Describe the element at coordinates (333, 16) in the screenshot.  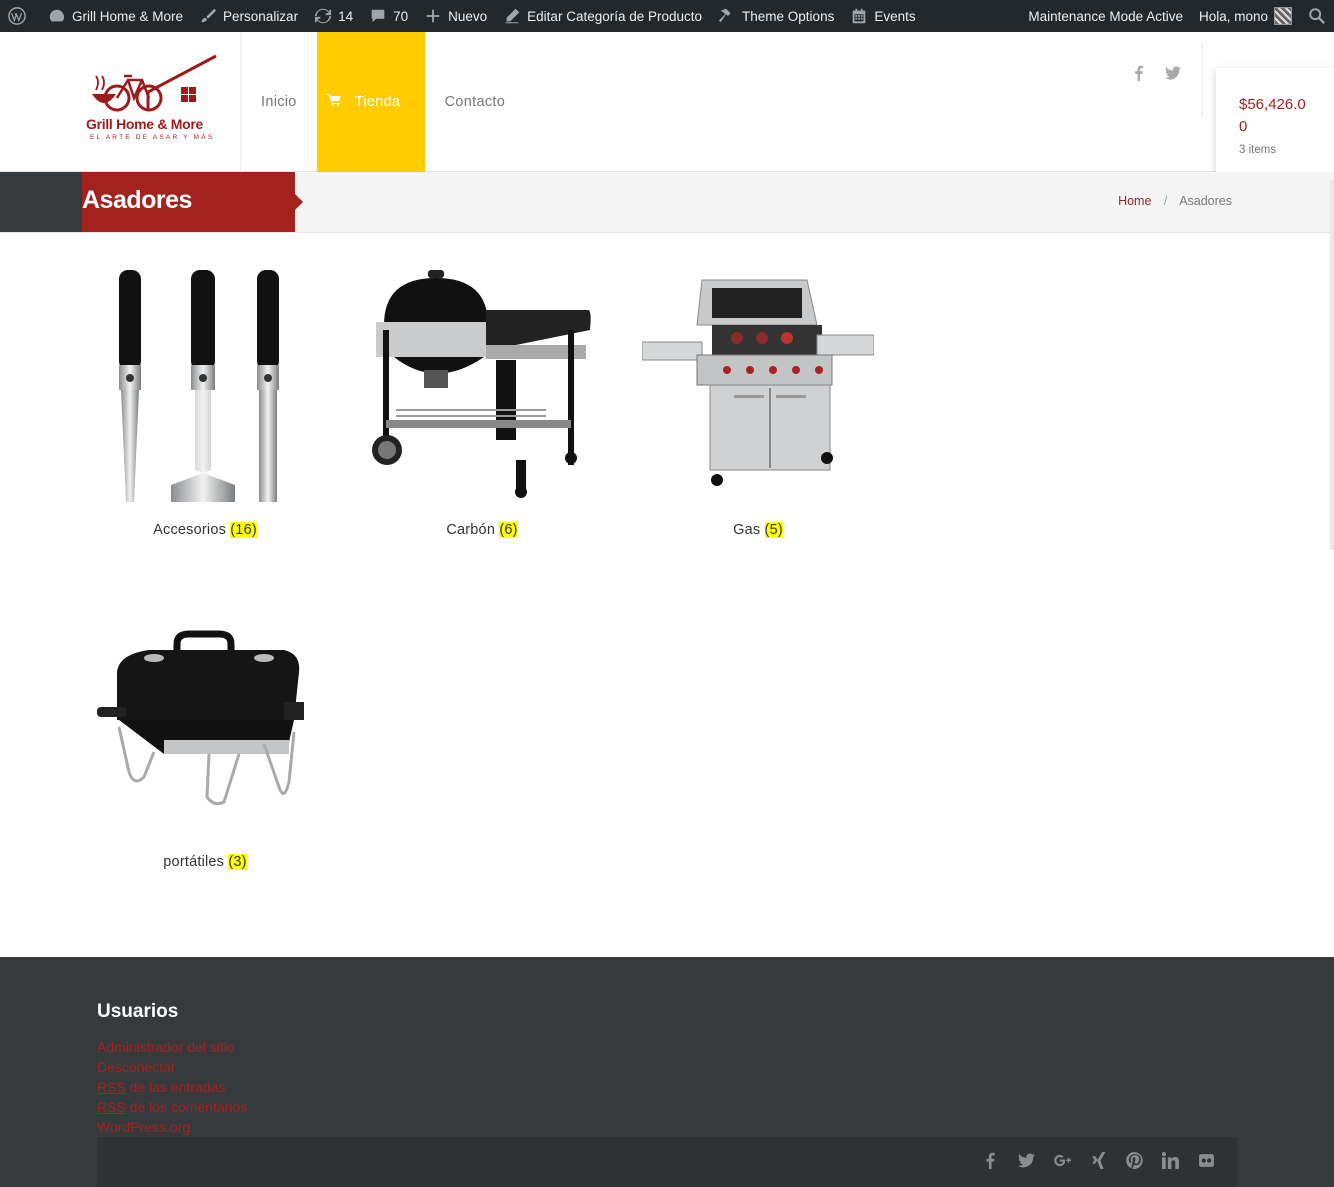
I see `updates-link: 14` at that location.